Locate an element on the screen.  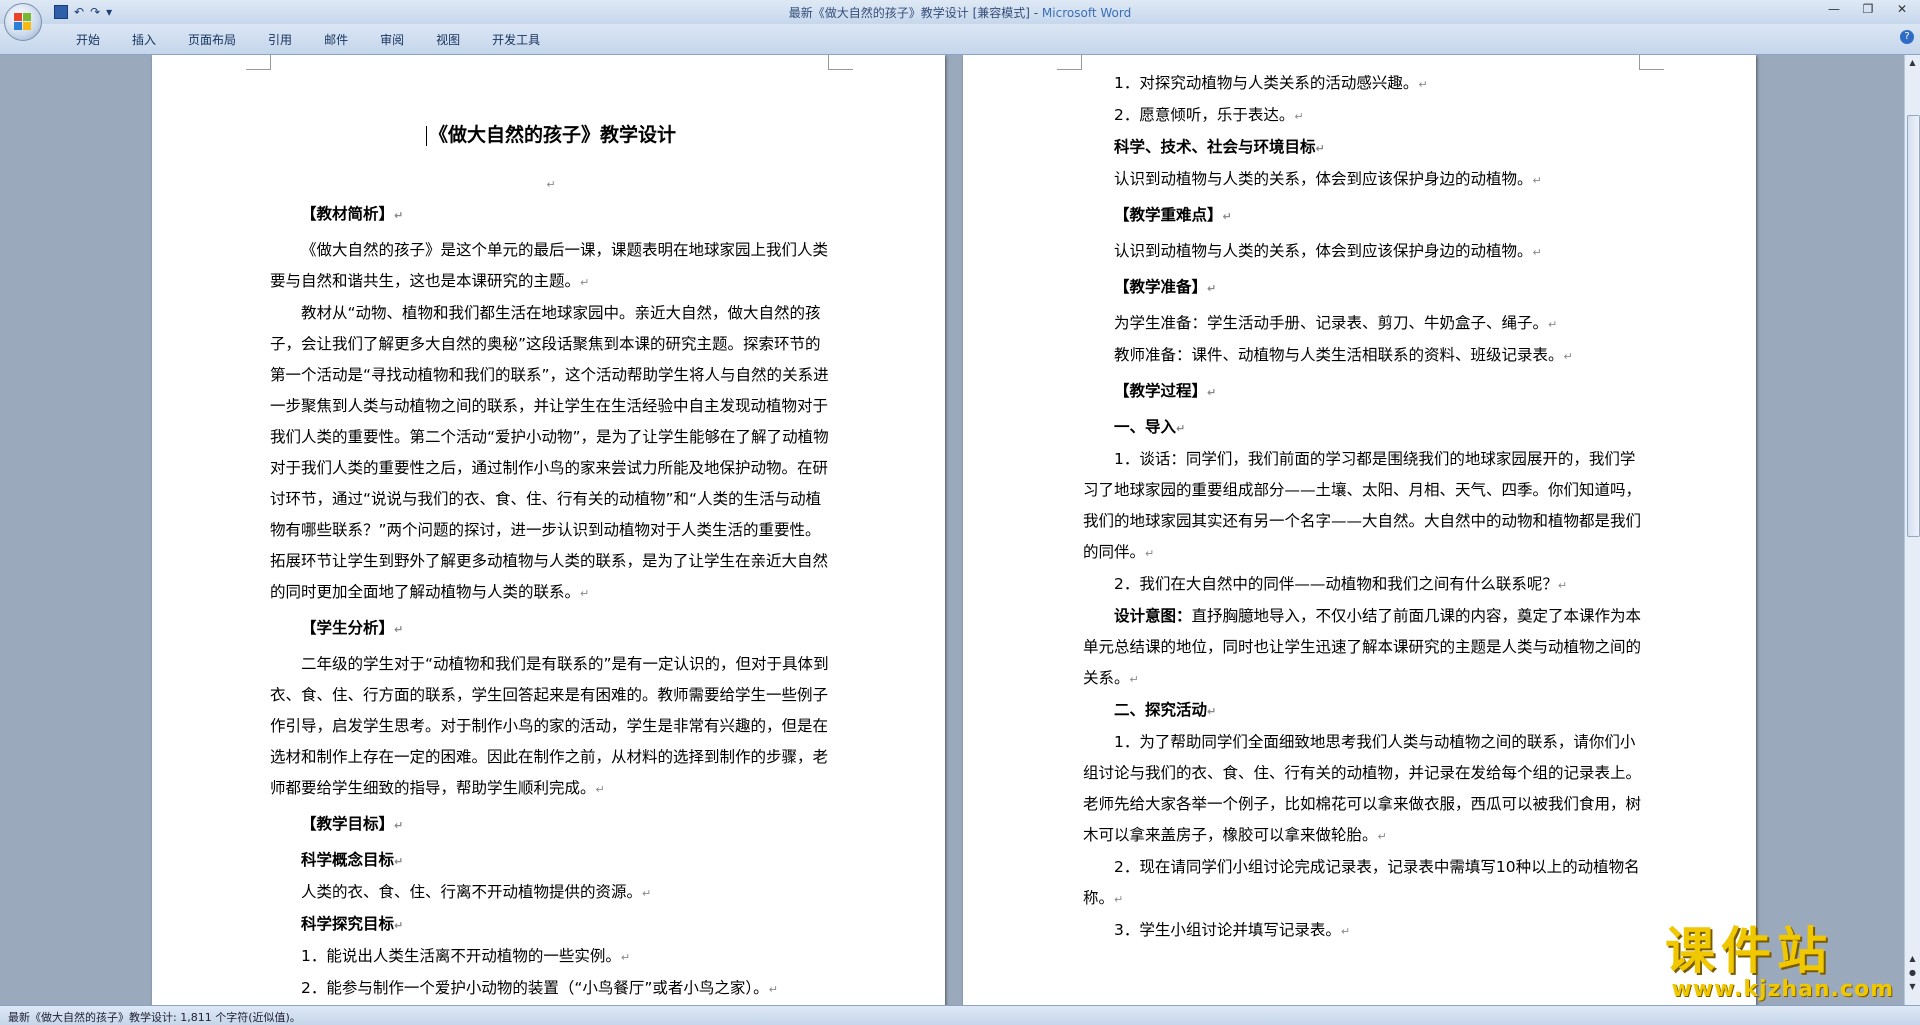
paragraph-text: 1．对探究动植物与人类关系的活动感兴趣。 is located at coordinates (1266, 83).